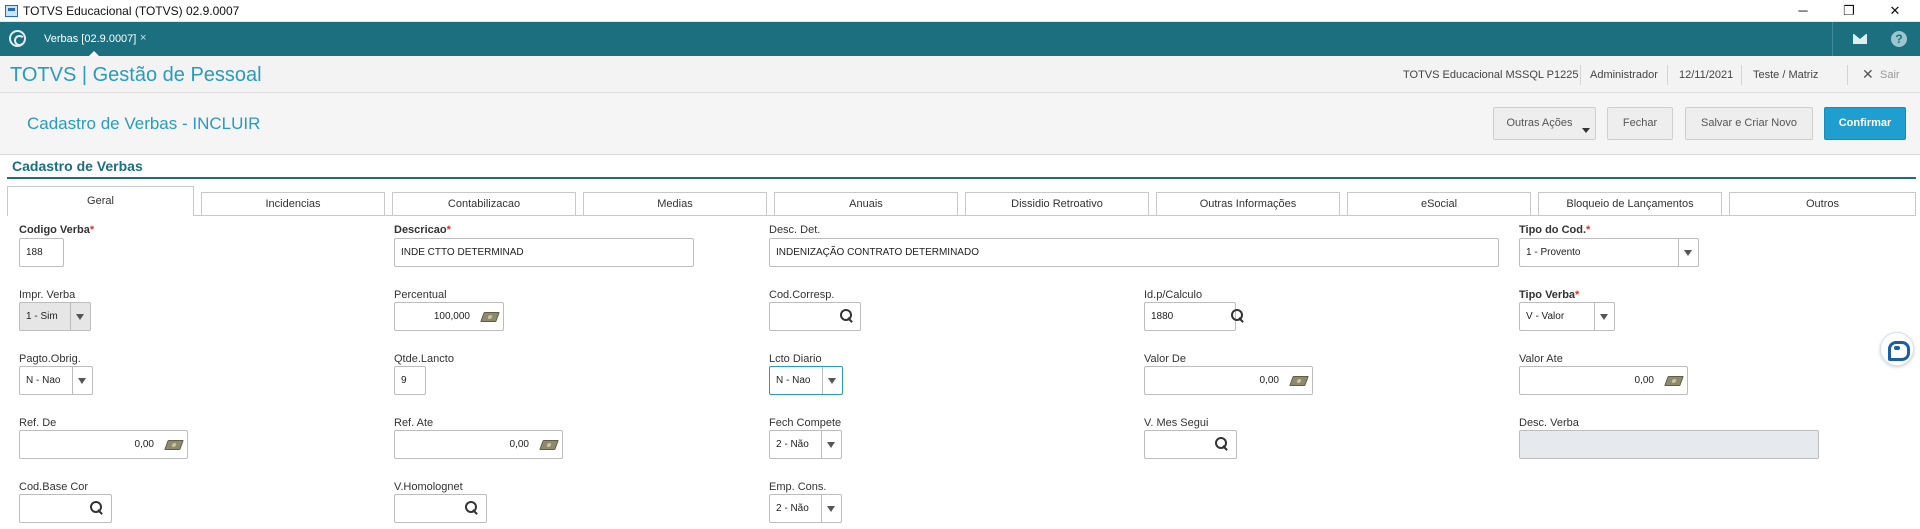 Image resolution: width=1920 pixels, height=529 pixels. Describe the element at coordinates (57, 230) in the screenshot. I see `codigo-verba-label: Codigo Verba*` at that location.